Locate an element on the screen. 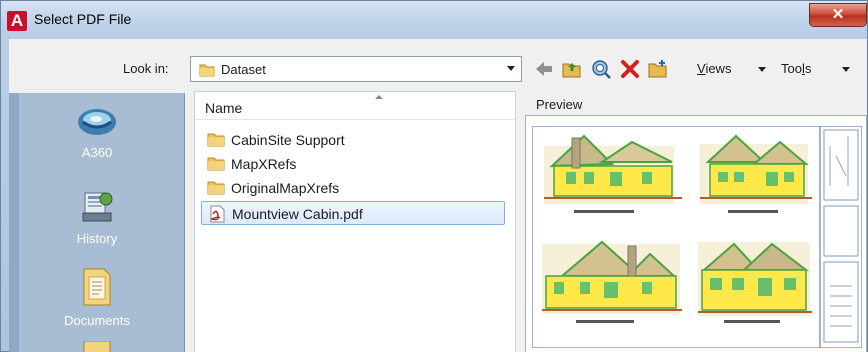 The width and height of the screenshot is (868, 352). place-history: History is located at coordinates (97, 217).